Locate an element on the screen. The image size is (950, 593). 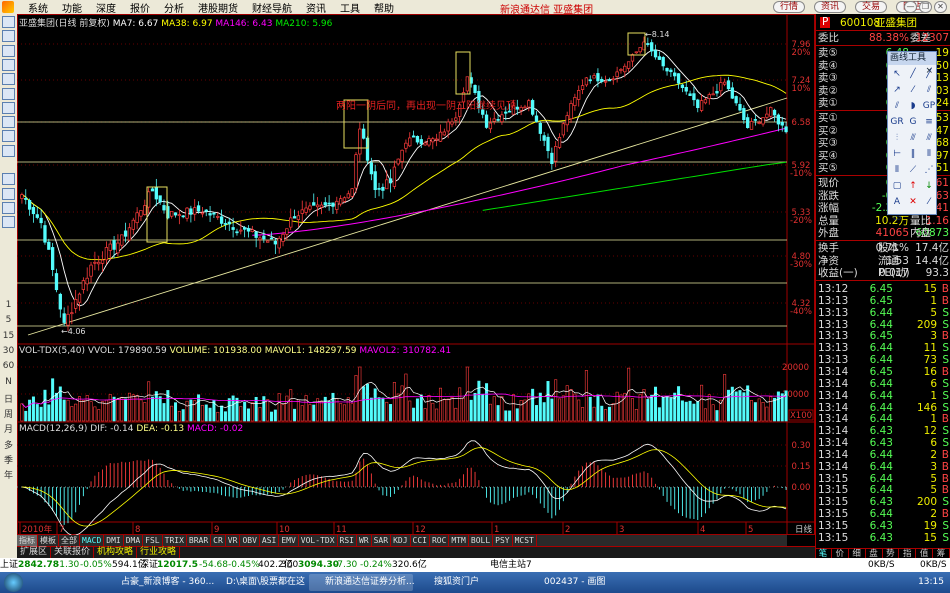
quote-tab: 细 is located at coordinates (857, 554).